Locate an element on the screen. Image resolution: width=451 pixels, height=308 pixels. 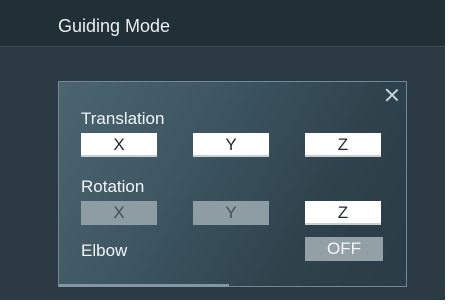
translation-z-button: Z is located at coordinates (343, 145).